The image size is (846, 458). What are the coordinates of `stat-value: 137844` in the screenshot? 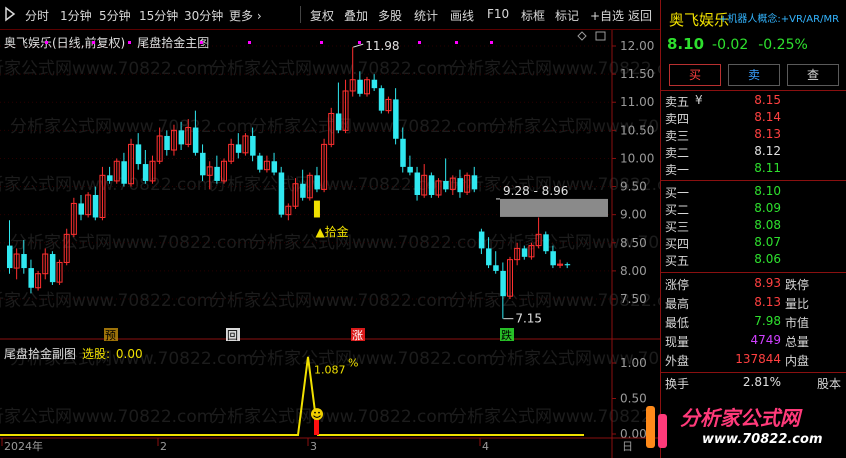 It's located at (758, 359).